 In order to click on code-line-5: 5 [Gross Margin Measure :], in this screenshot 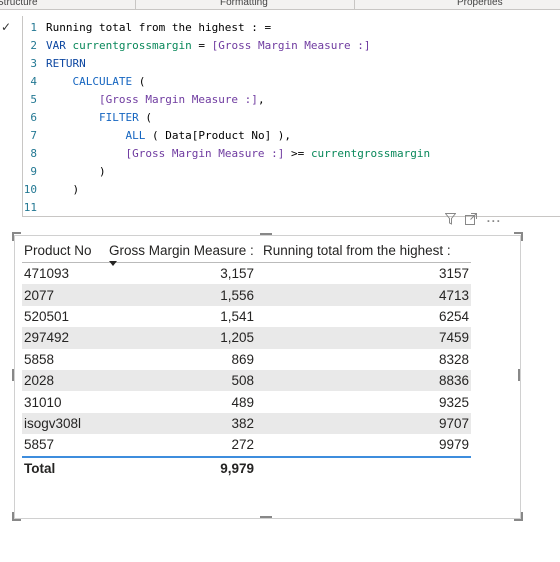, I will do `click(144, 100)`.